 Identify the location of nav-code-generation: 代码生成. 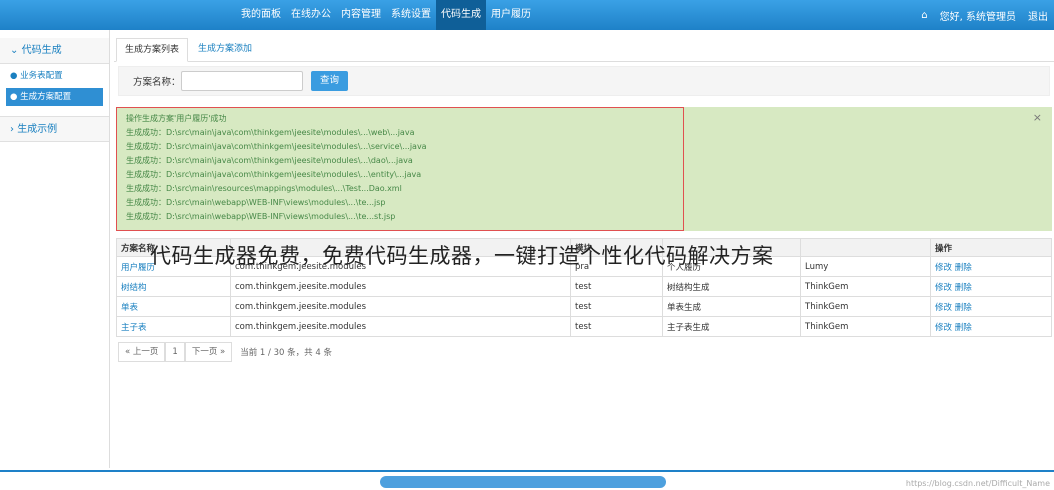
(461, 15).